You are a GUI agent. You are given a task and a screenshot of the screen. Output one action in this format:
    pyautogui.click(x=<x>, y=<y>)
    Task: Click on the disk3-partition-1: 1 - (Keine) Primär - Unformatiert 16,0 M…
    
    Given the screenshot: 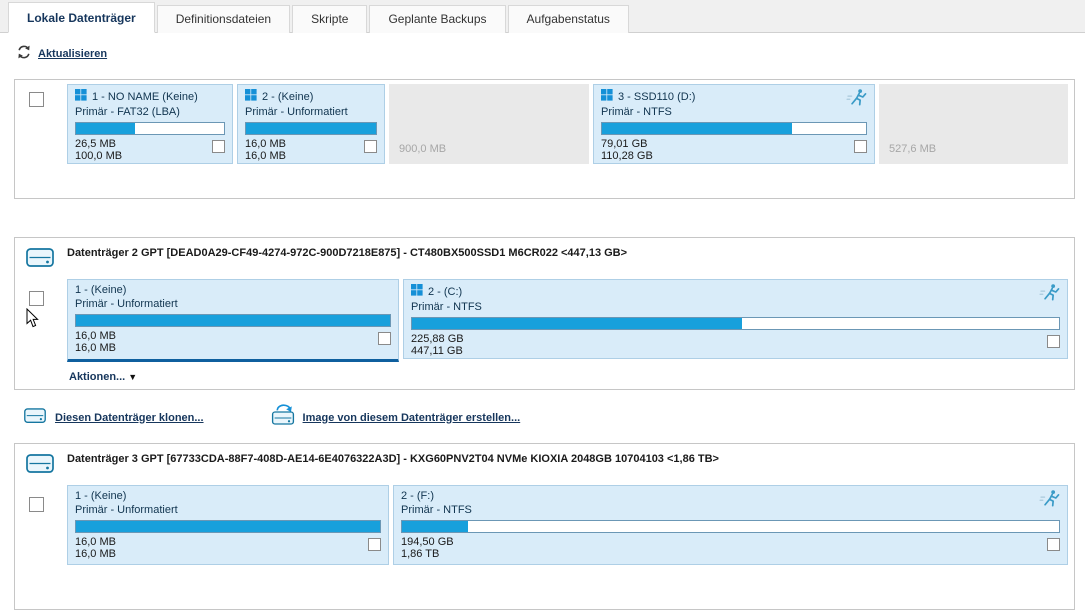 What is the action you would take?
    pyautogui.click(x=228, y=525)
    